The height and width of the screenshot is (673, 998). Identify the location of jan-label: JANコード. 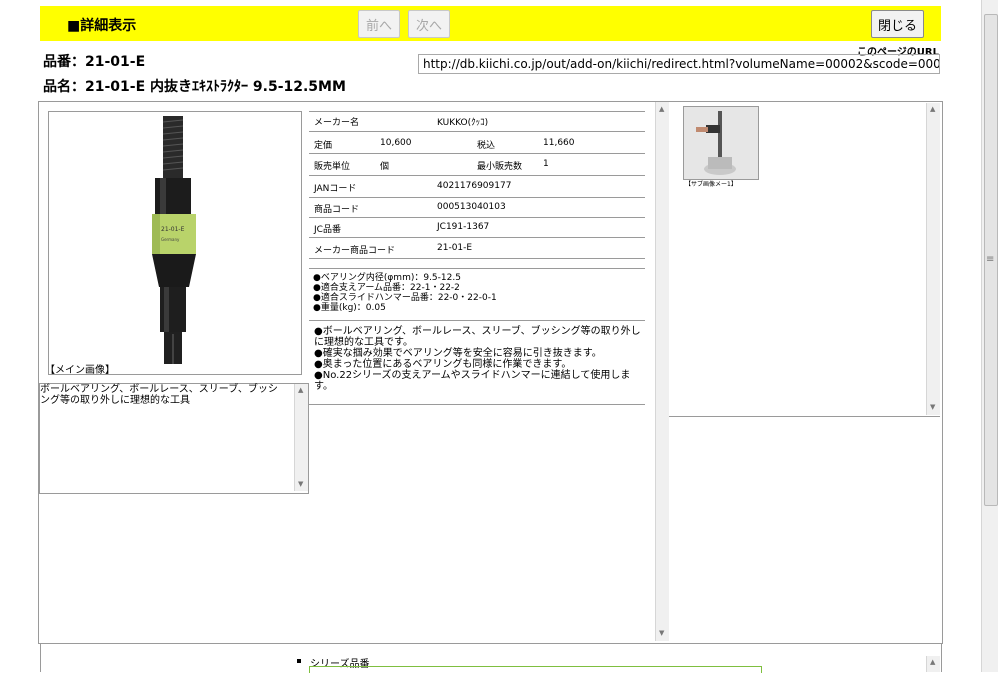
(335, 189).